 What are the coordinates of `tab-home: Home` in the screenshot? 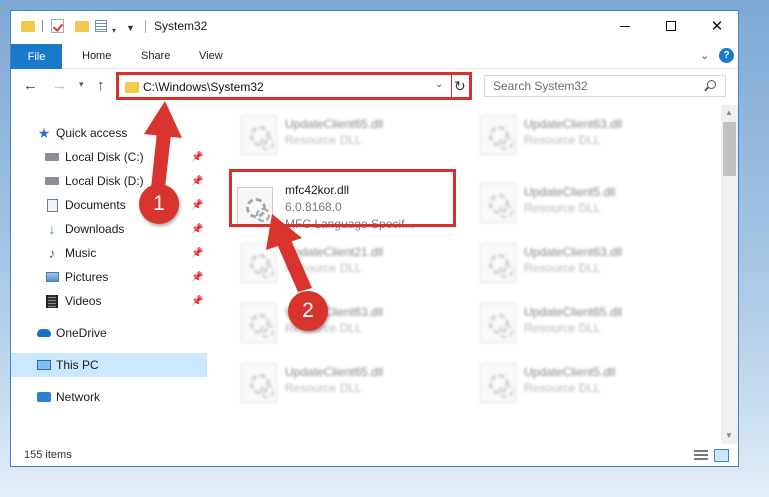 It's located at (96, 56).